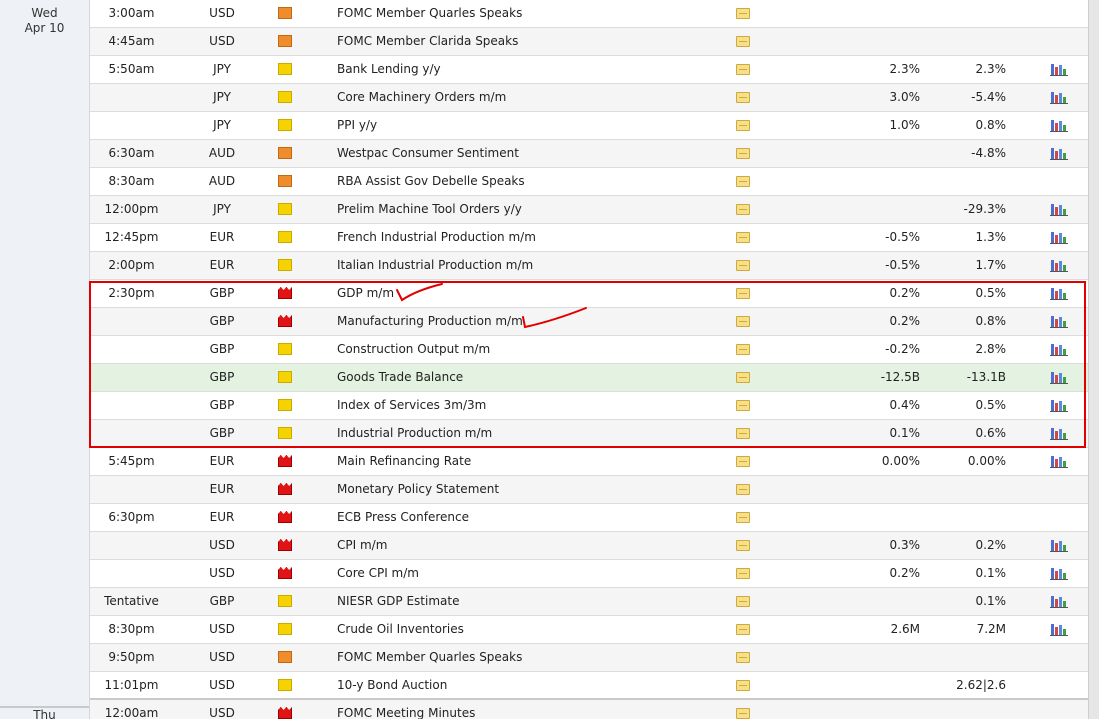 This screenshot has width=1099, height=719. I want to click on event-row: 9:50pm USD FOMC Member Quarles Speaks, so click(589, 658).